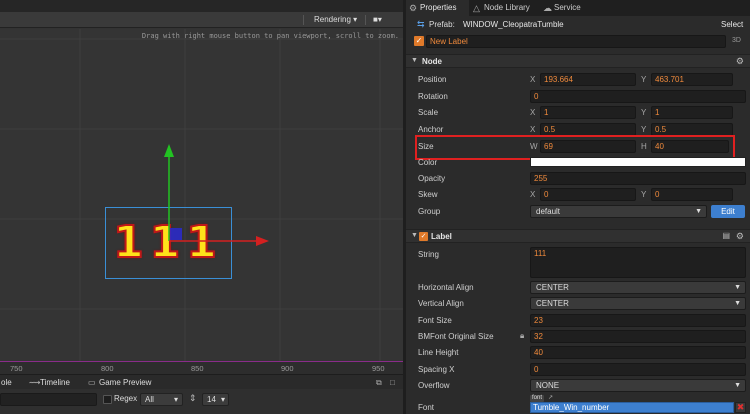  I want to click on opacity-label: Opacity, so click(432, 178).